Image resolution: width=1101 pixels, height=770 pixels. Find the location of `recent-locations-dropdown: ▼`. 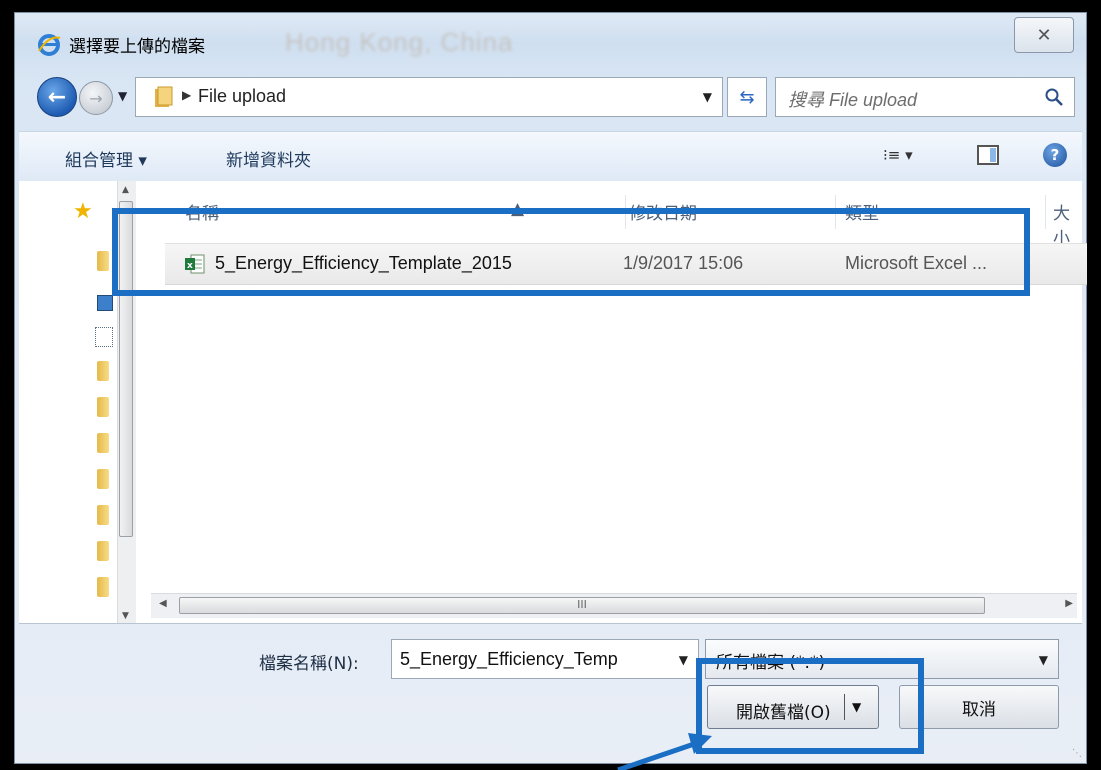

recent-locations-dropdown: ▼ is located at coordinates (122, 96).